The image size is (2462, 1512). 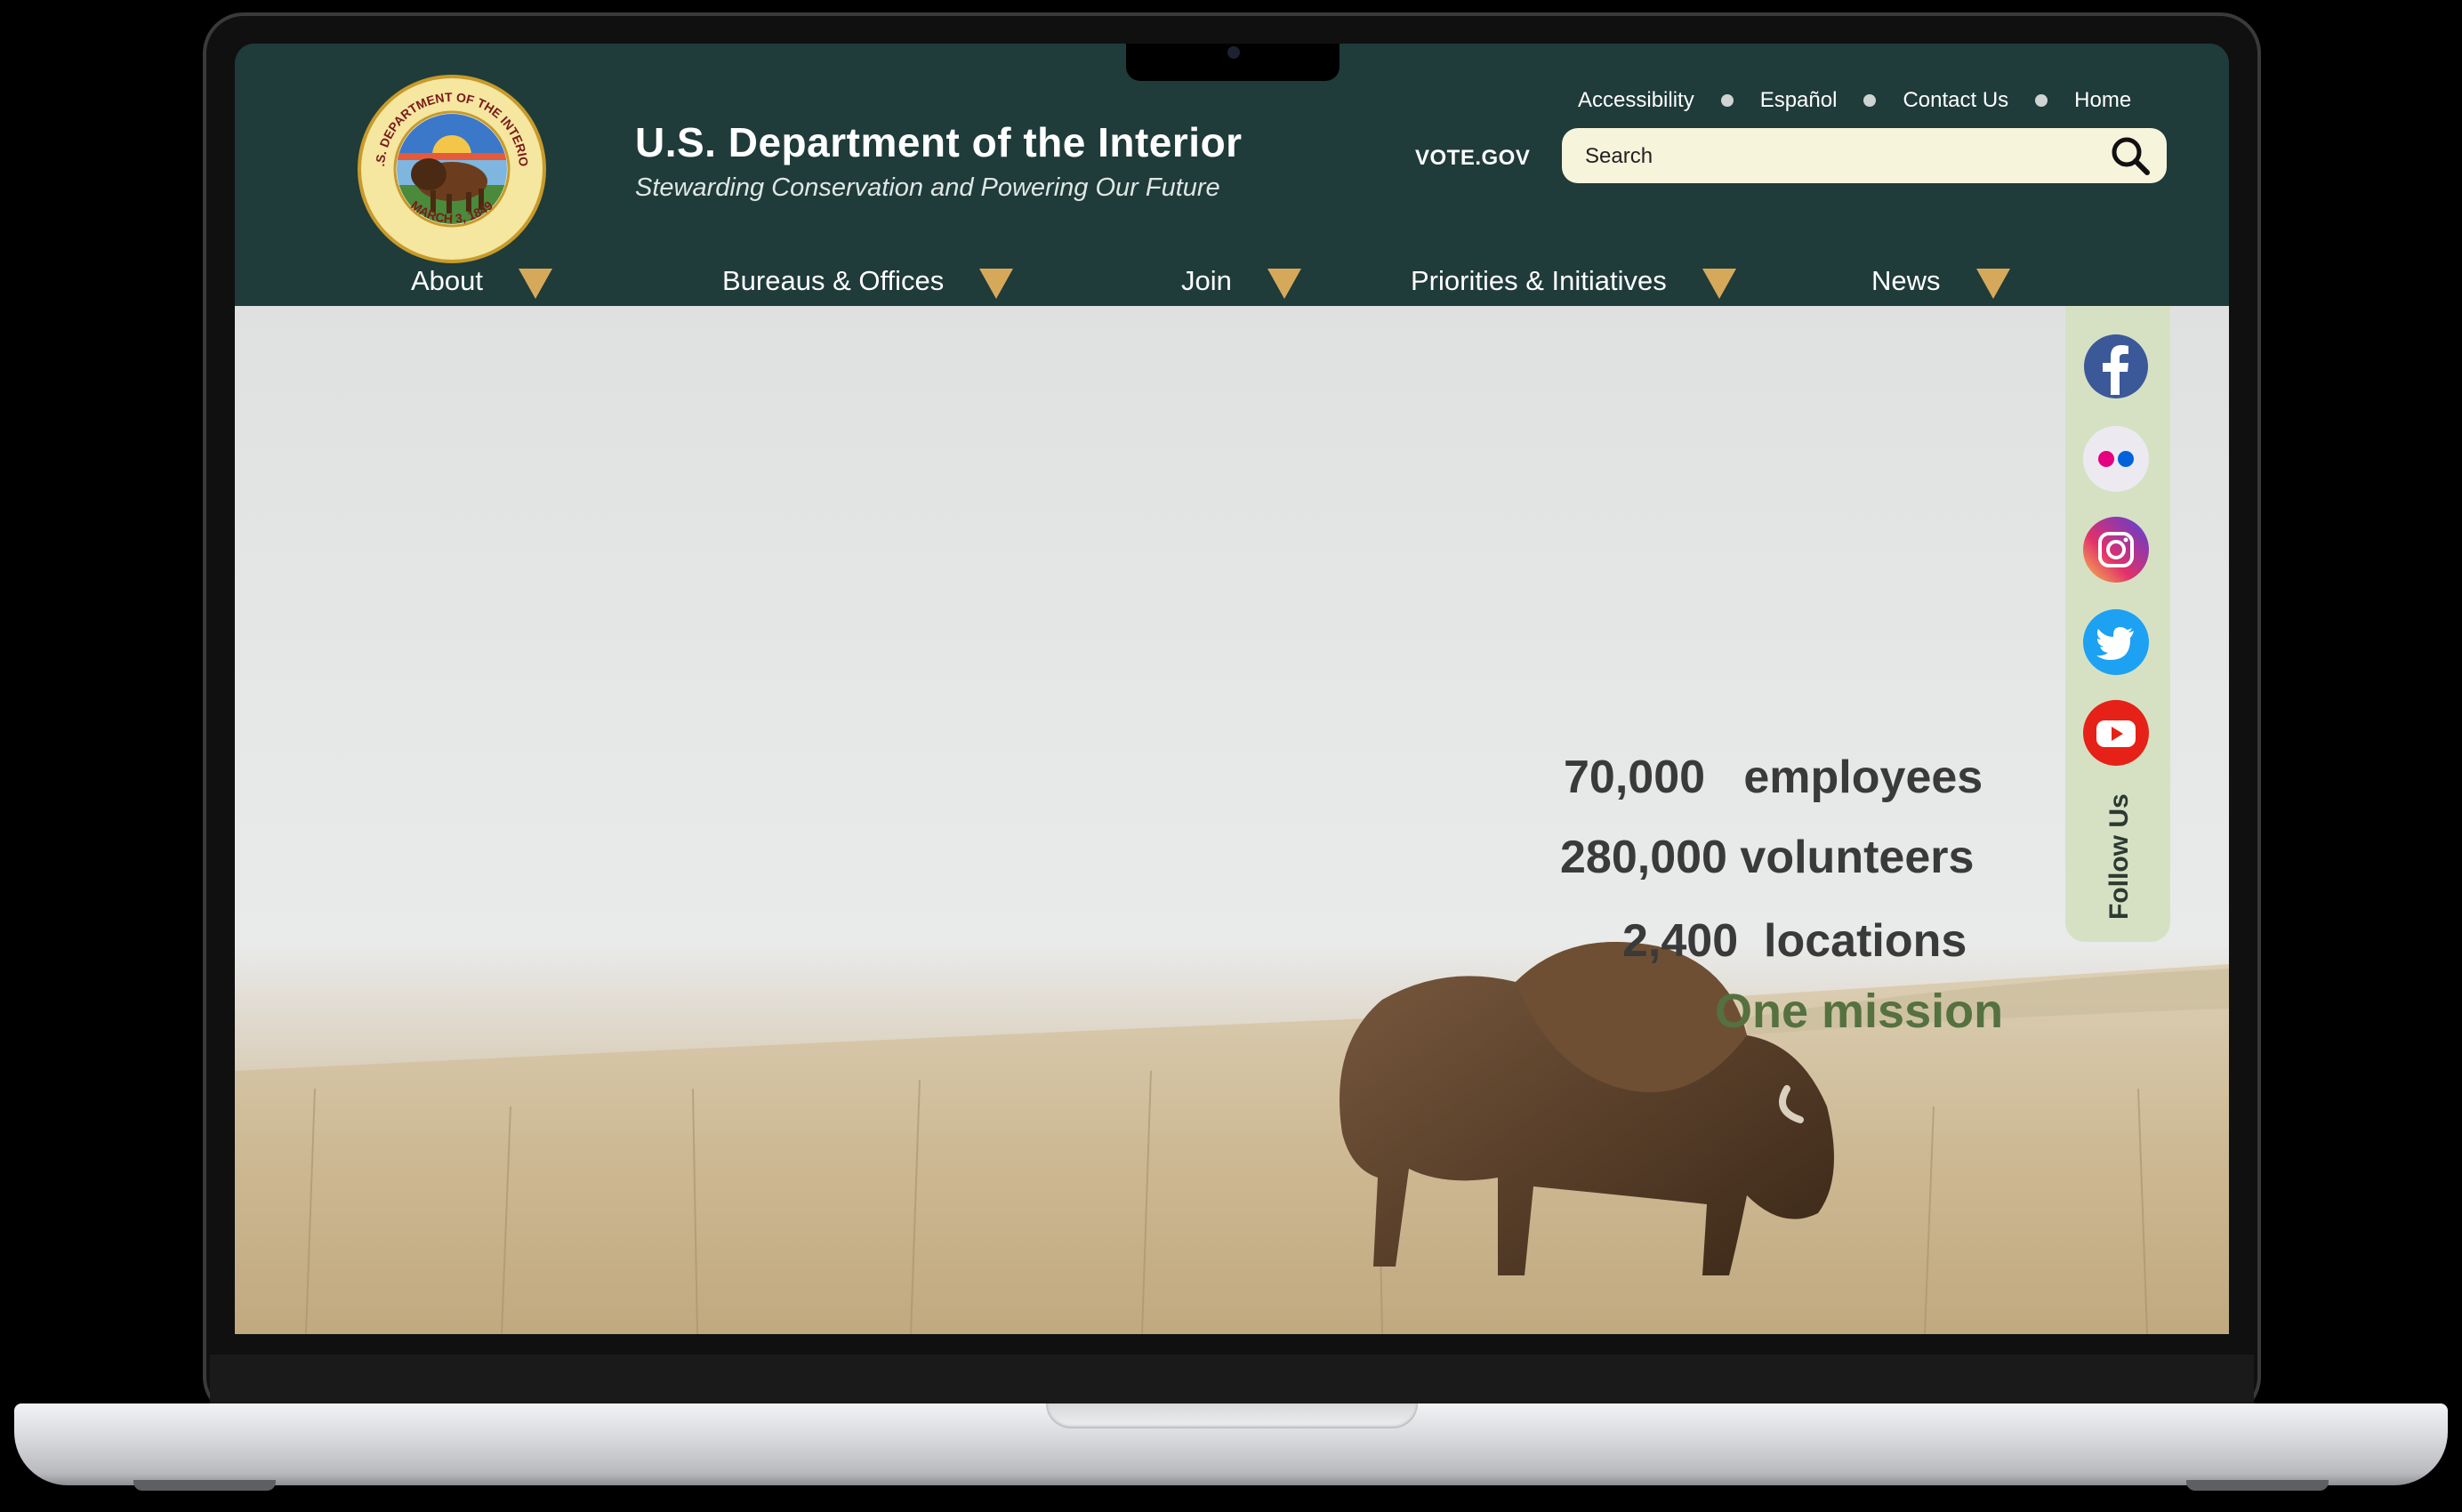 What do you see at coordinates (1681, 941) in the screenshot?
I see `stat-number: 2,400` at bounding box center [1681, 941].